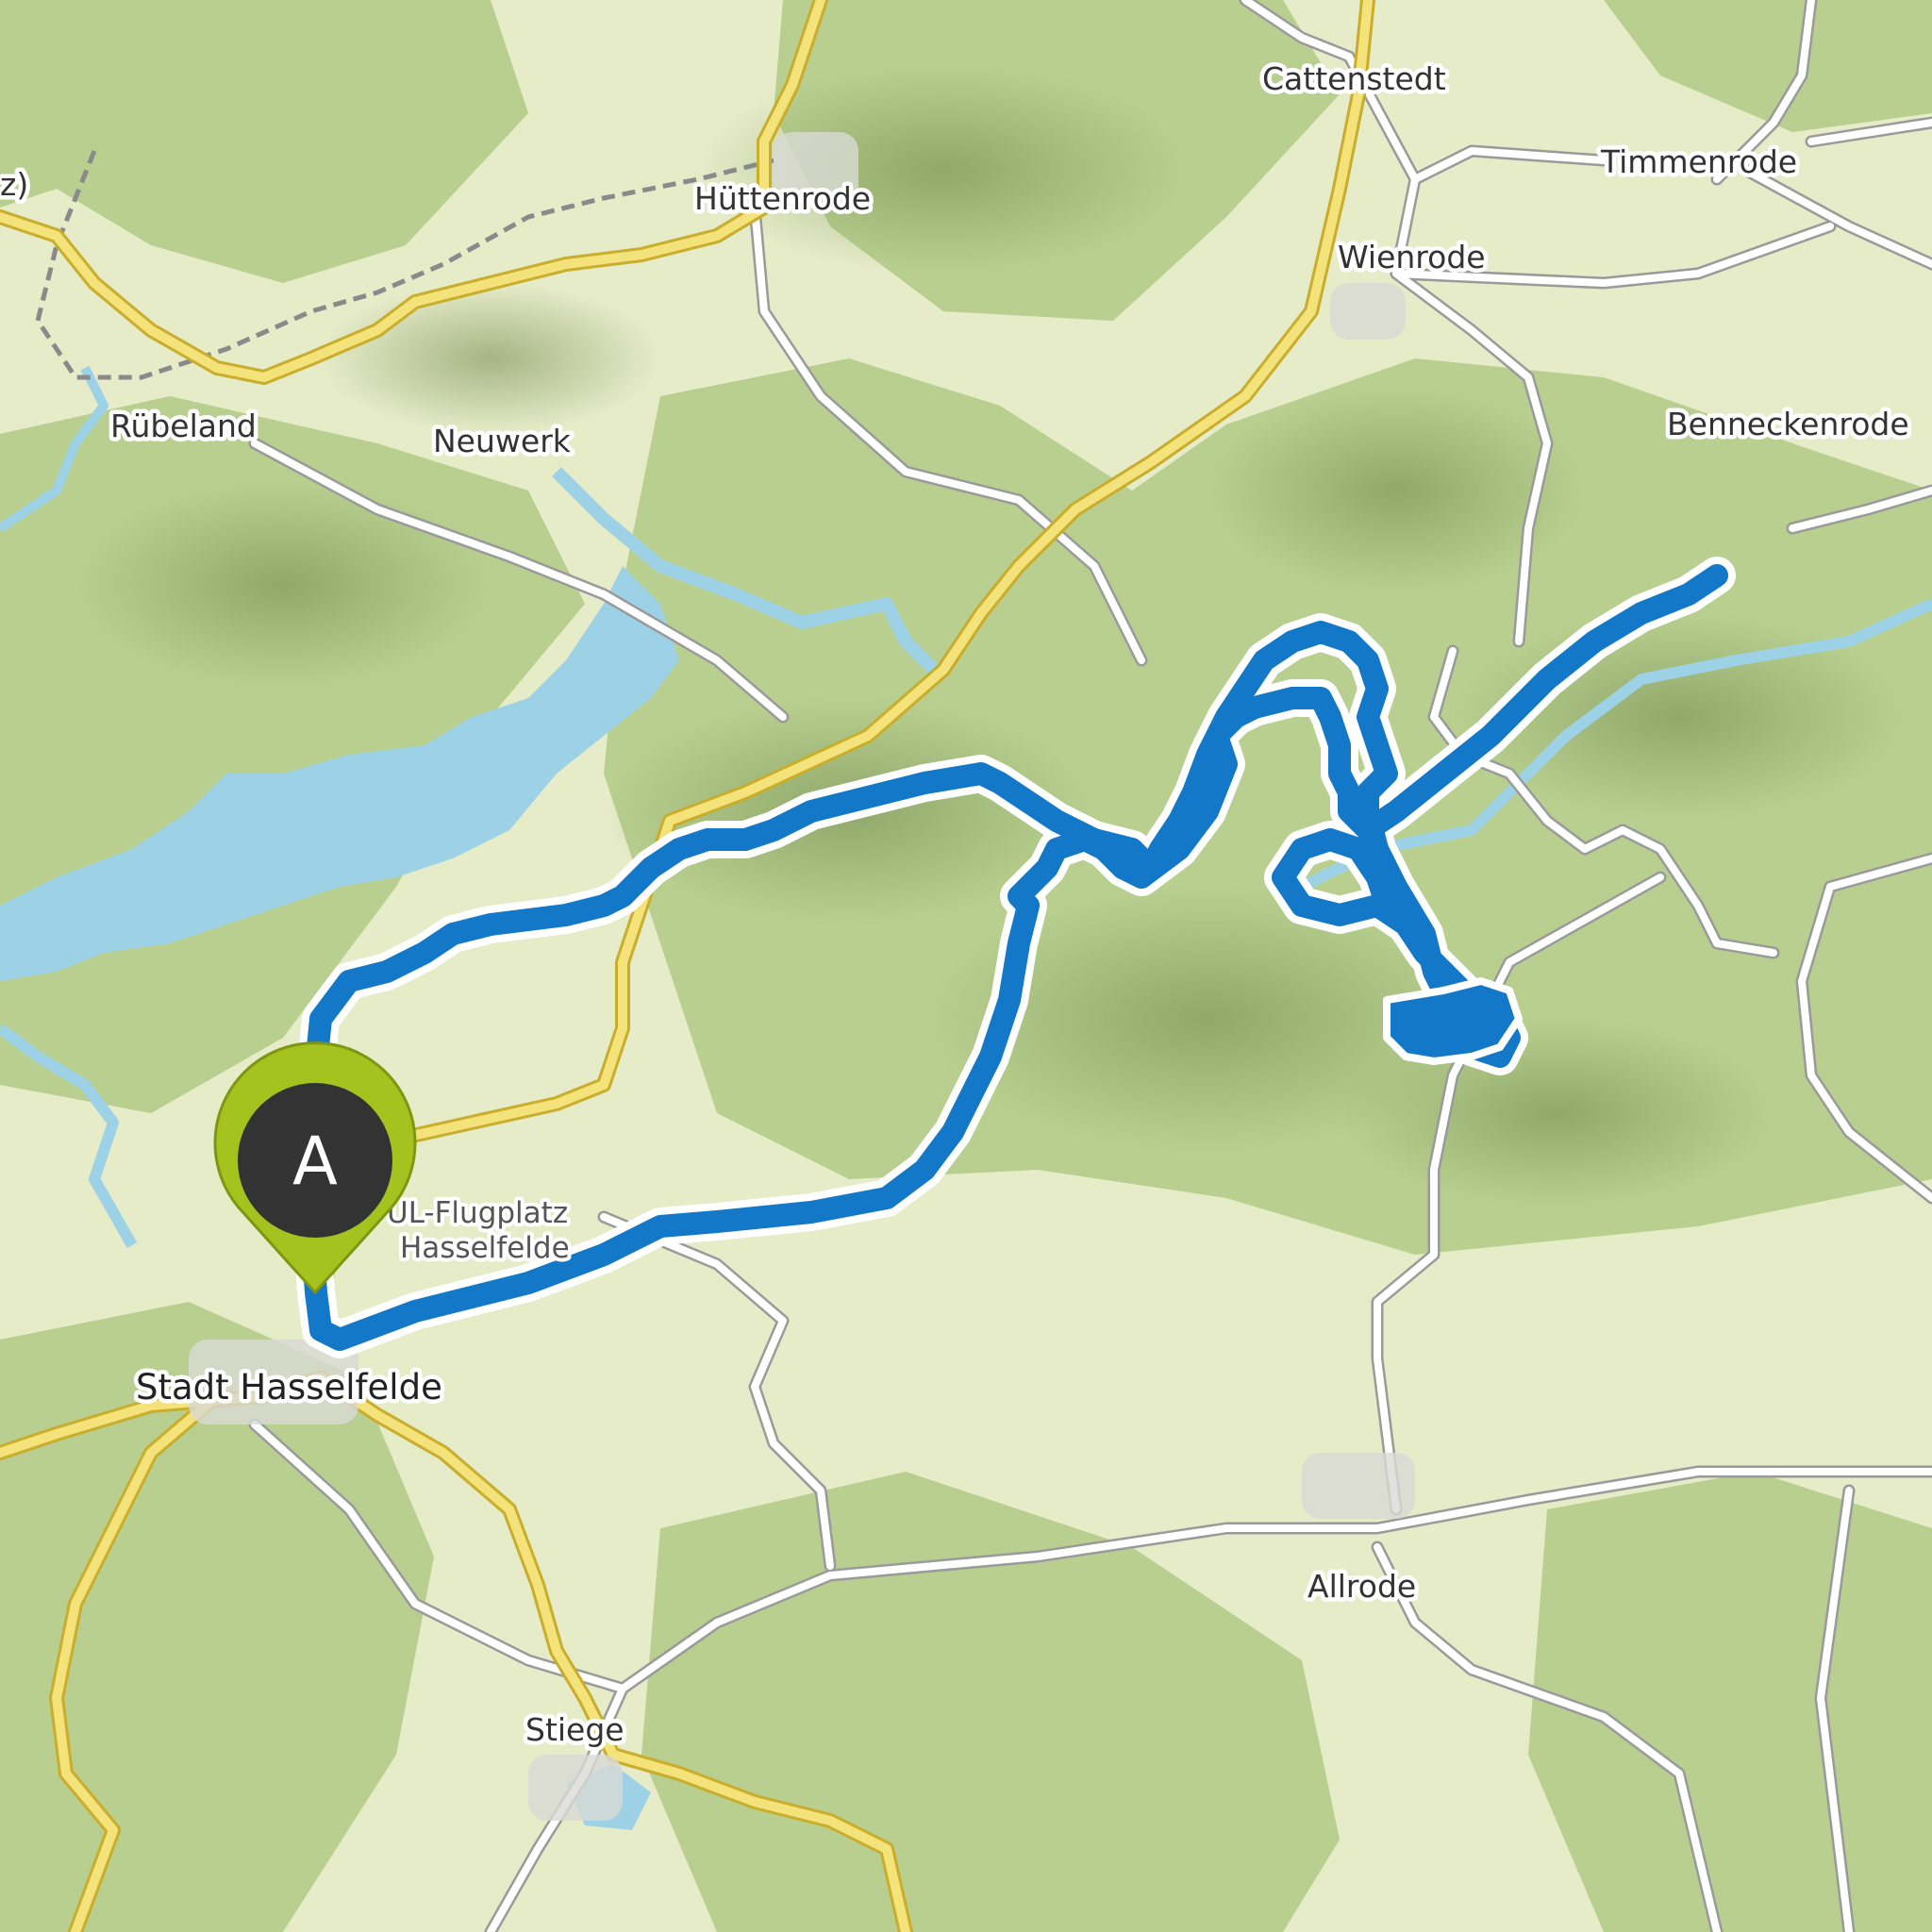 This screenshot has width=1932, height=1932. I want to click on route-dense-section, so click(1453, 1021).